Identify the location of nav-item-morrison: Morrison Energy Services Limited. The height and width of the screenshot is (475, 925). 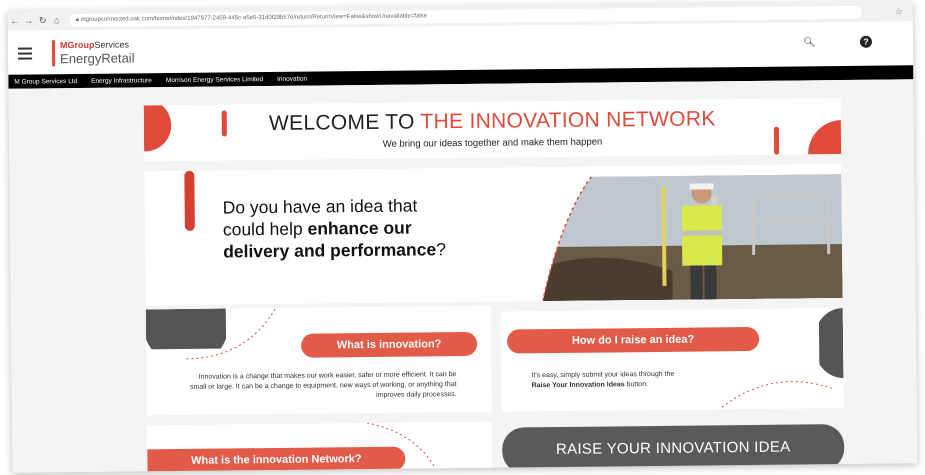
(214, 80).